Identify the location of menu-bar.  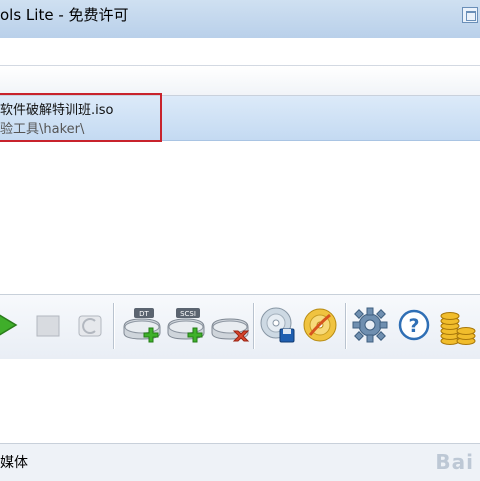
(240, 52).